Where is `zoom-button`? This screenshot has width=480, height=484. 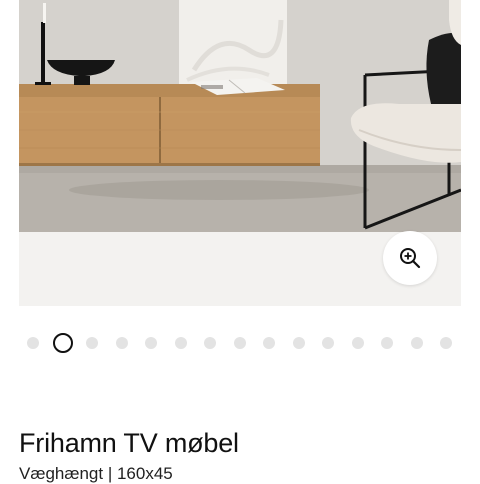 zoom-button is located at coordinates (410, 258).